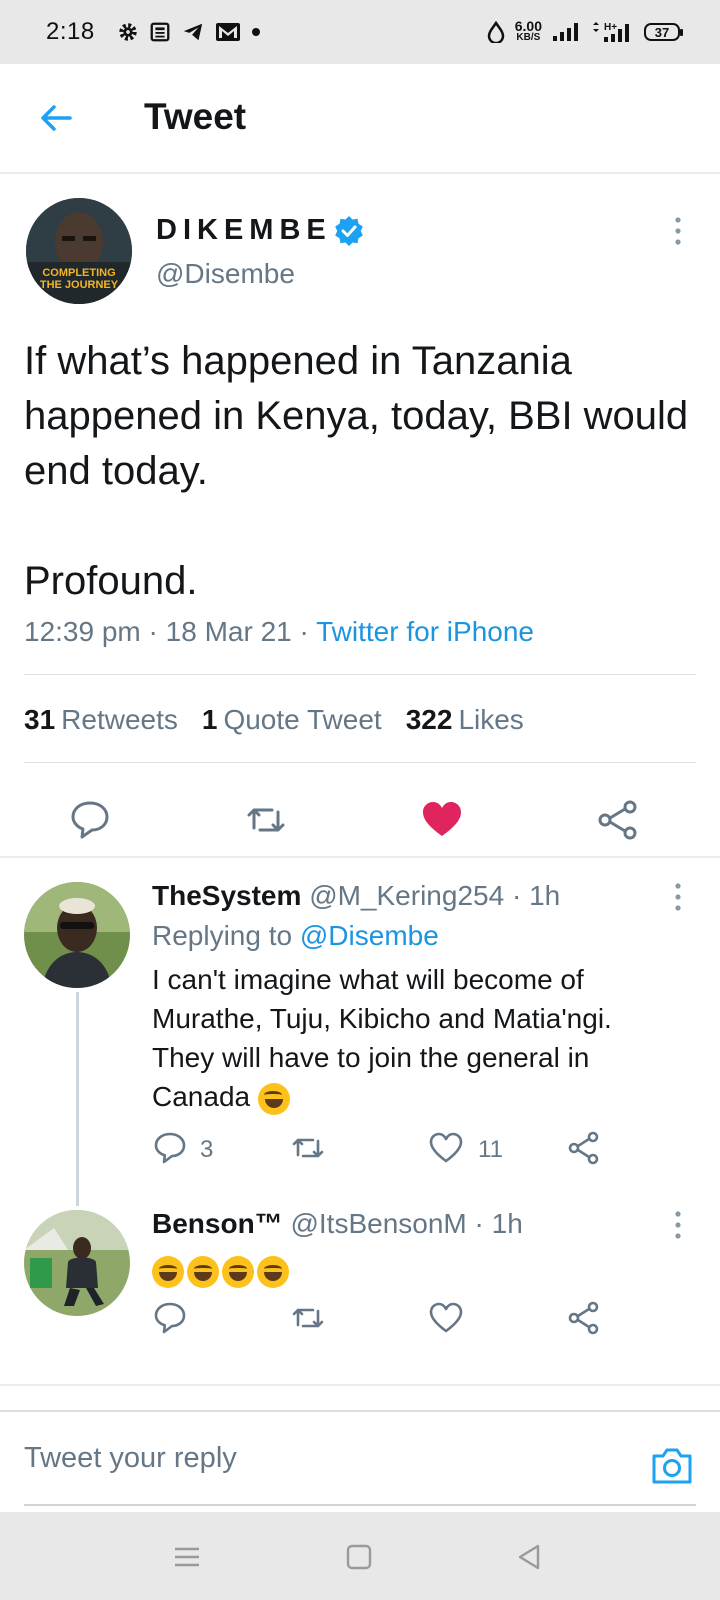 The image size is (720, 1600). I want to click on header: Tweet, so click(360, 119).